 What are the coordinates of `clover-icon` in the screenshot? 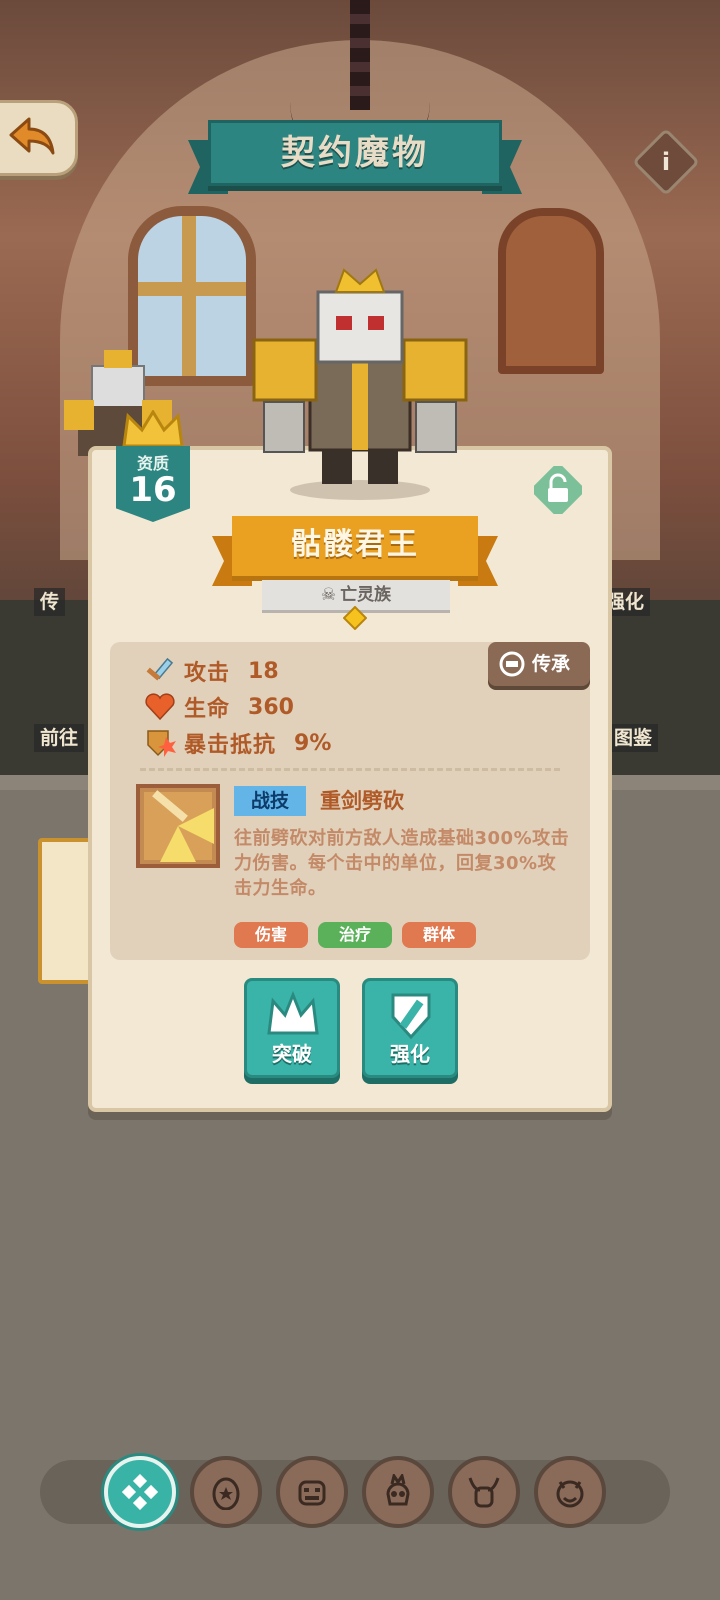 It's located at (140, 1492).